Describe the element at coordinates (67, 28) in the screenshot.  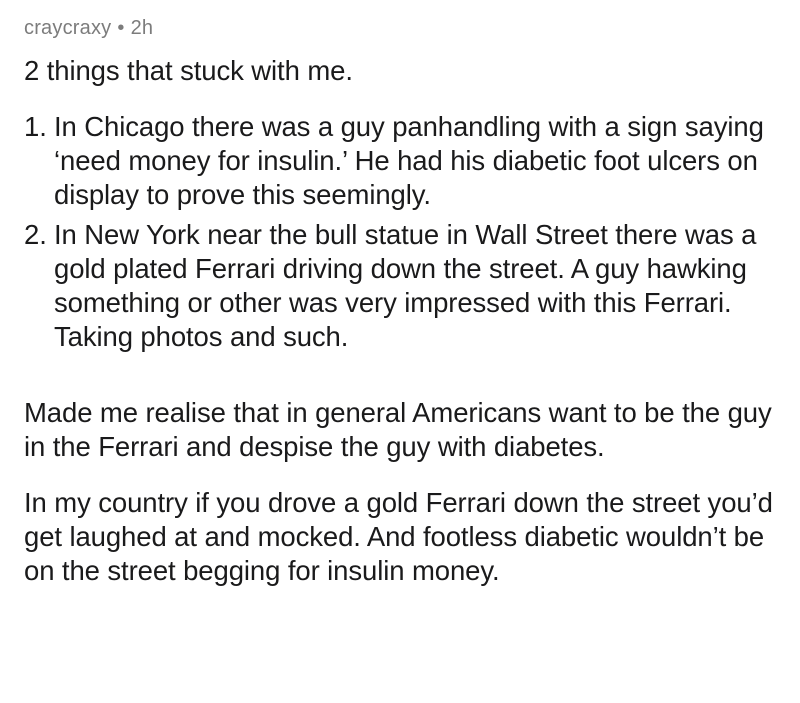
I see `author-username: craycraxy` at that location.